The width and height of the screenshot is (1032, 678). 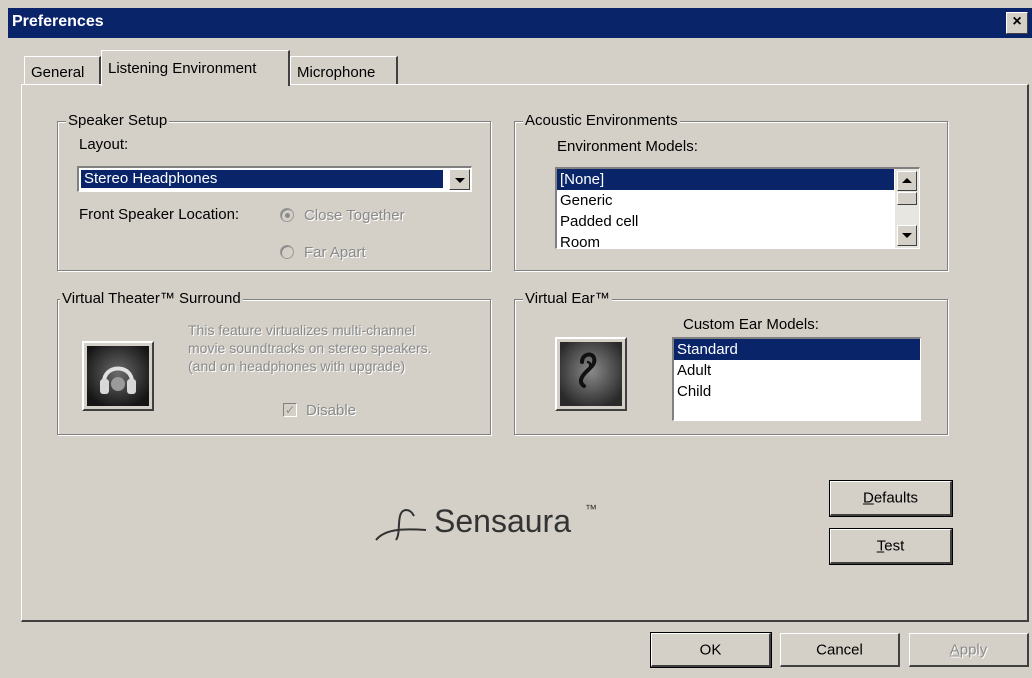 I want to click on far-apart-radio, so click(x=287, y=252).